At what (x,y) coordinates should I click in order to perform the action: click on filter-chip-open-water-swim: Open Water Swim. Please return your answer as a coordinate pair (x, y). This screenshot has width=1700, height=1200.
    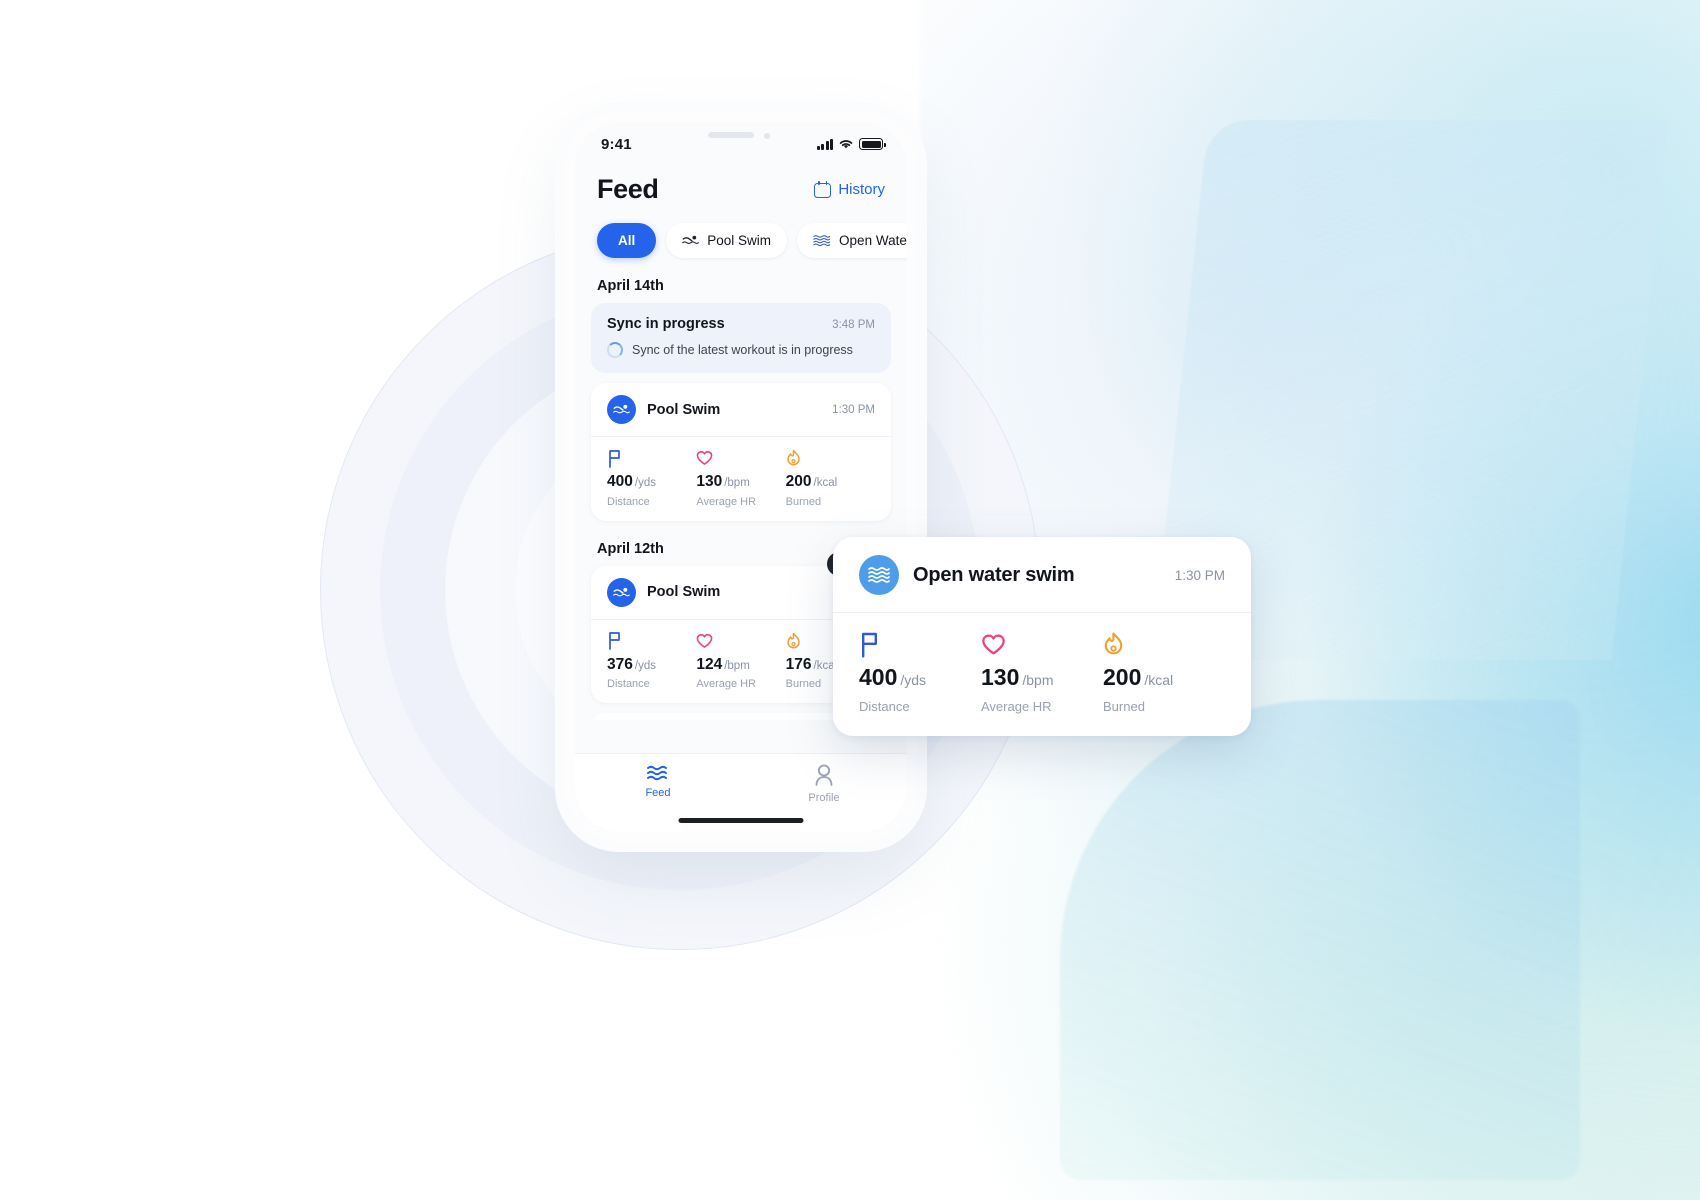
    Looking at the image, I should click on (852, 240).